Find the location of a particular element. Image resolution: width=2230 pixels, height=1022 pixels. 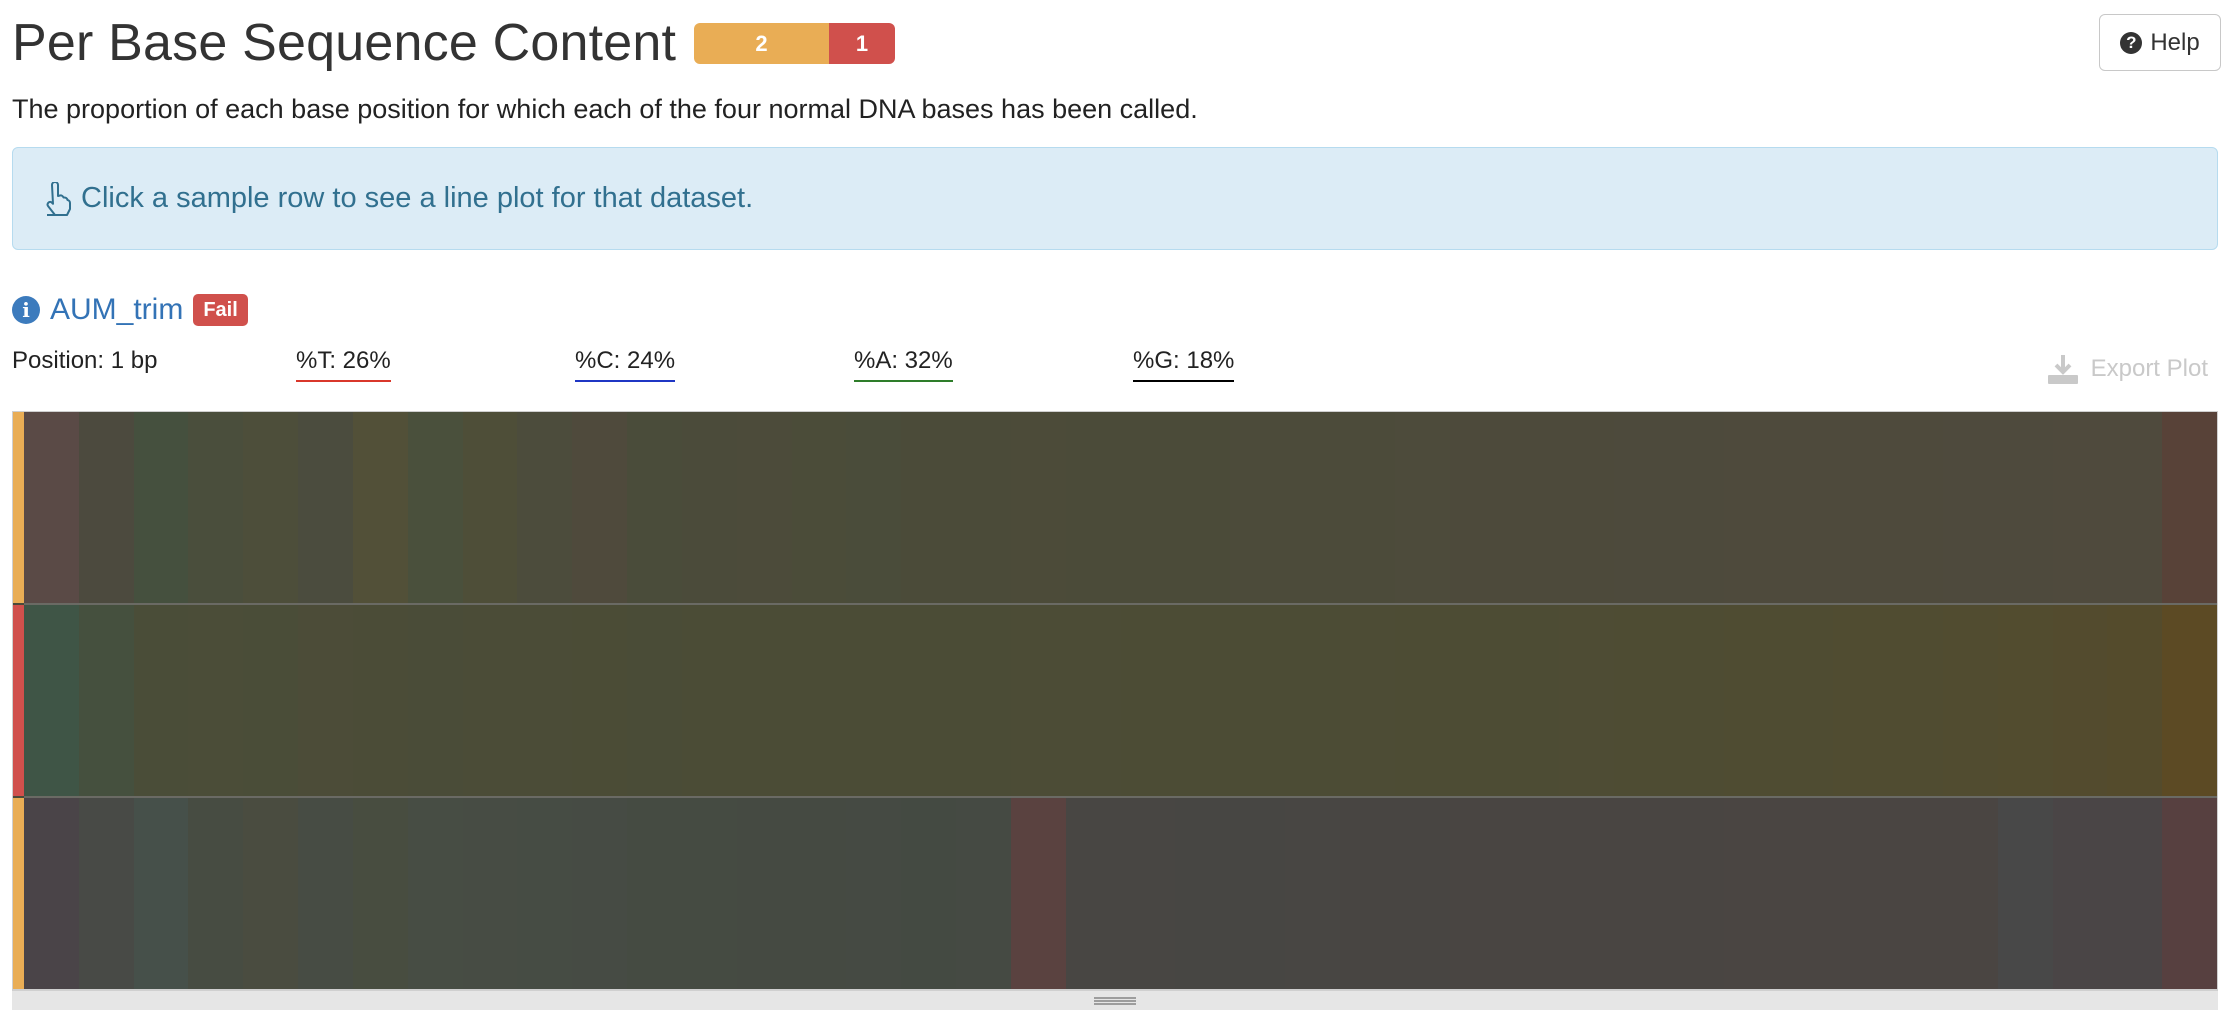

status-progress-bar: 2 1 is located at coordinates (794, 43).